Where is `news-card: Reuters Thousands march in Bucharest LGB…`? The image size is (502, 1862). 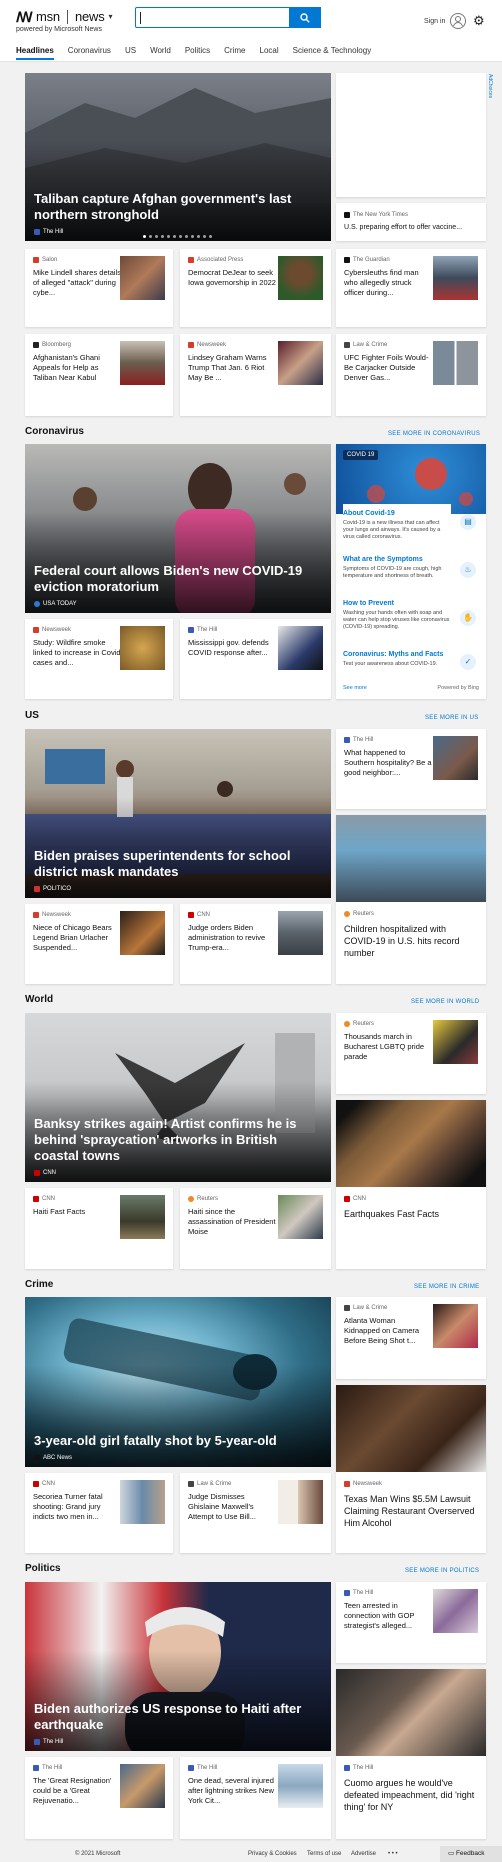
news-card: Reuters Thousands march in Bucharest LGB… is located at coordinates (411, 1053).